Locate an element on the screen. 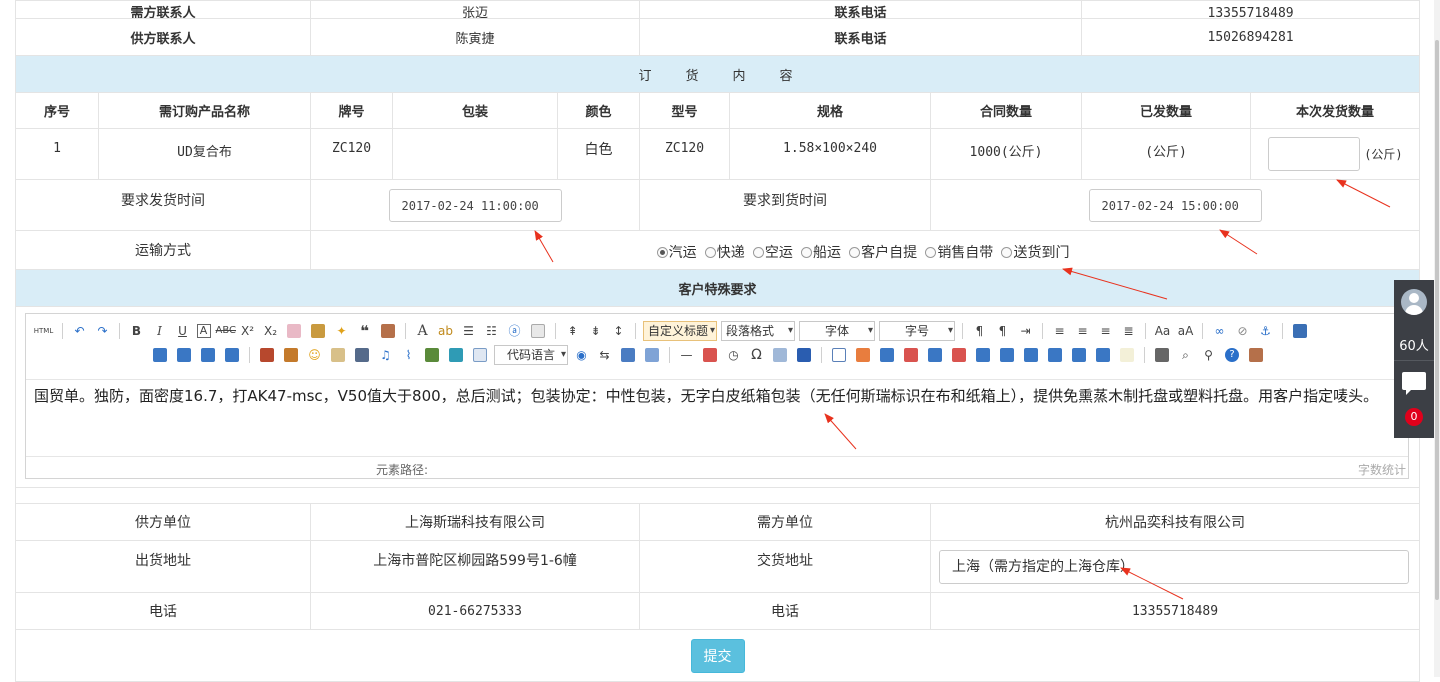 The image size is (1440, 682). radio-express is located at coordinates (710, 252).